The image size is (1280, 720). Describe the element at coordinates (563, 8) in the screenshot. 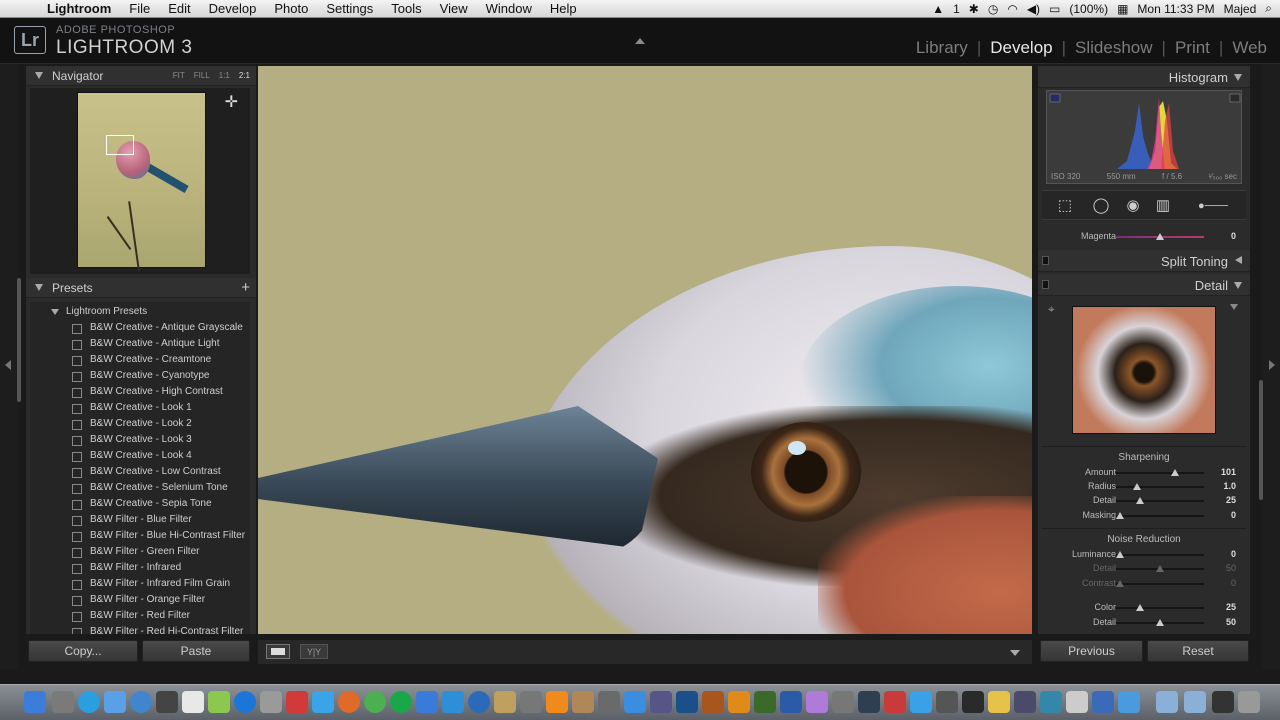

I see `menu-help: Help` at that location.